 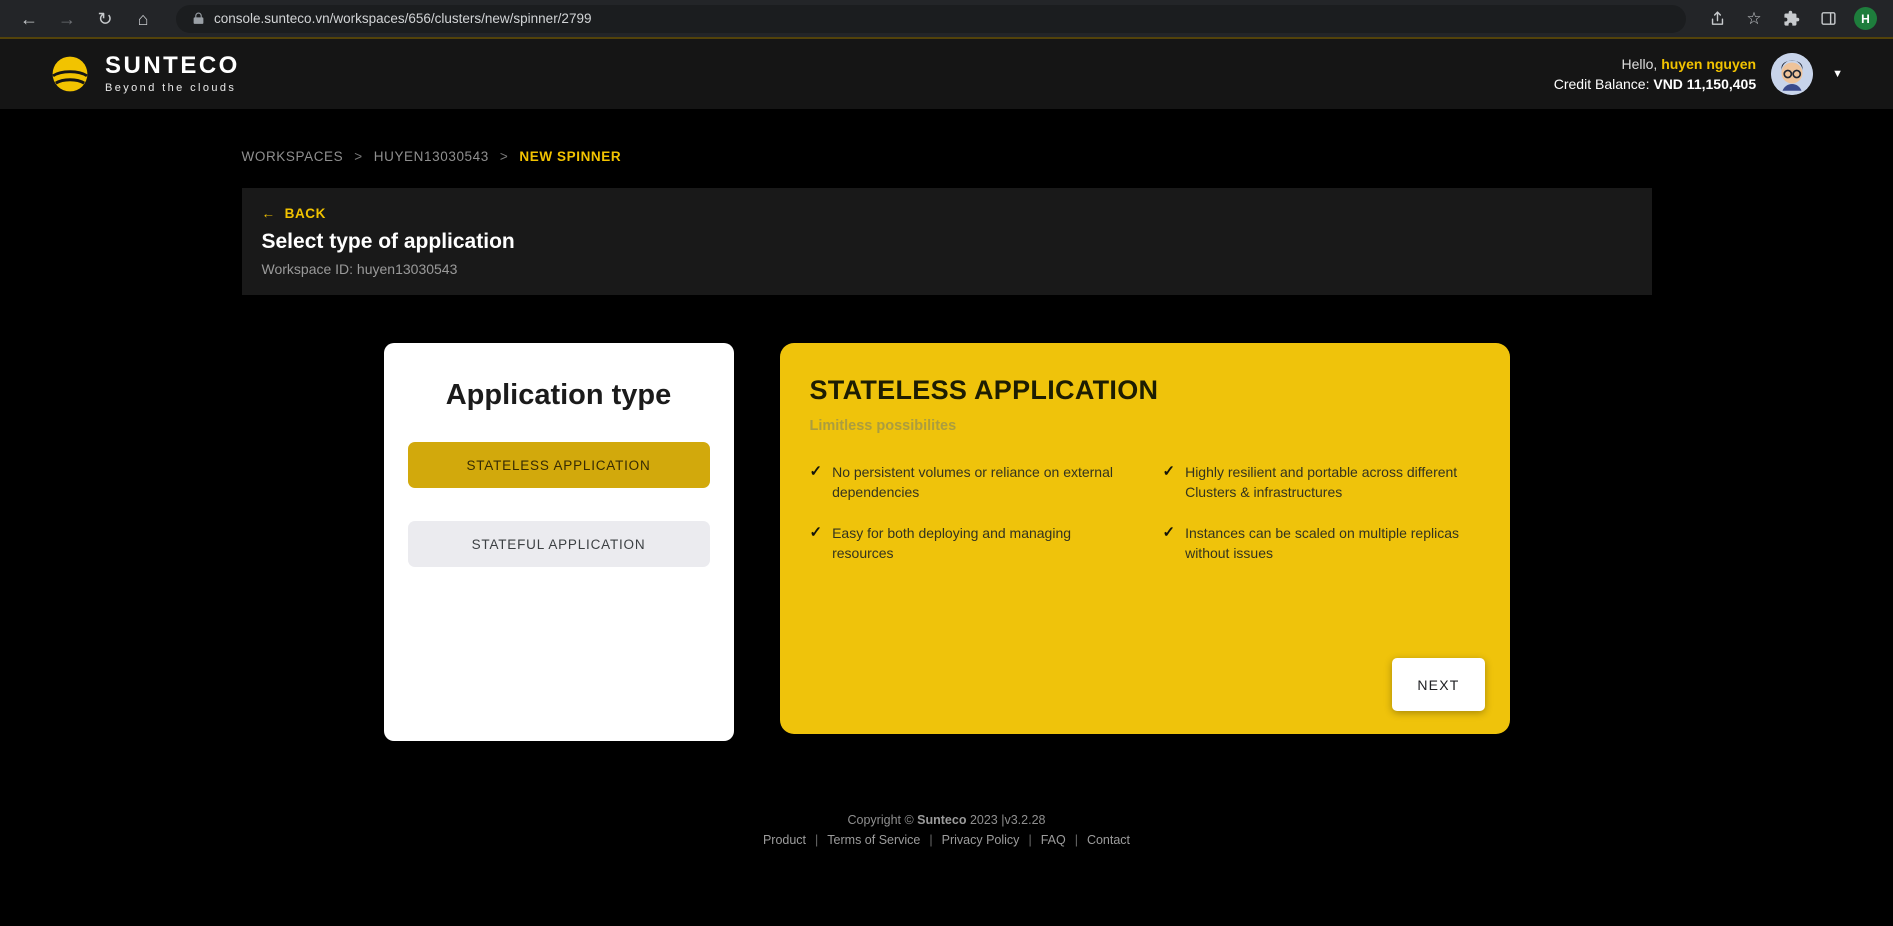 What do you see at coordinates (873, 840) in the screenshot?
I see `footer-link-terms: Terms of Service` at bounding box center [873, 840].